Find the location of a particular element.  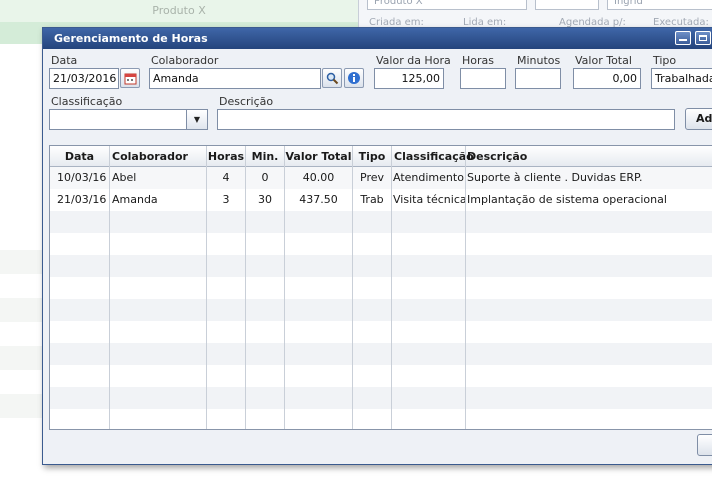

valor-hora-field: 125,00 is located at coordinates (409, 78).